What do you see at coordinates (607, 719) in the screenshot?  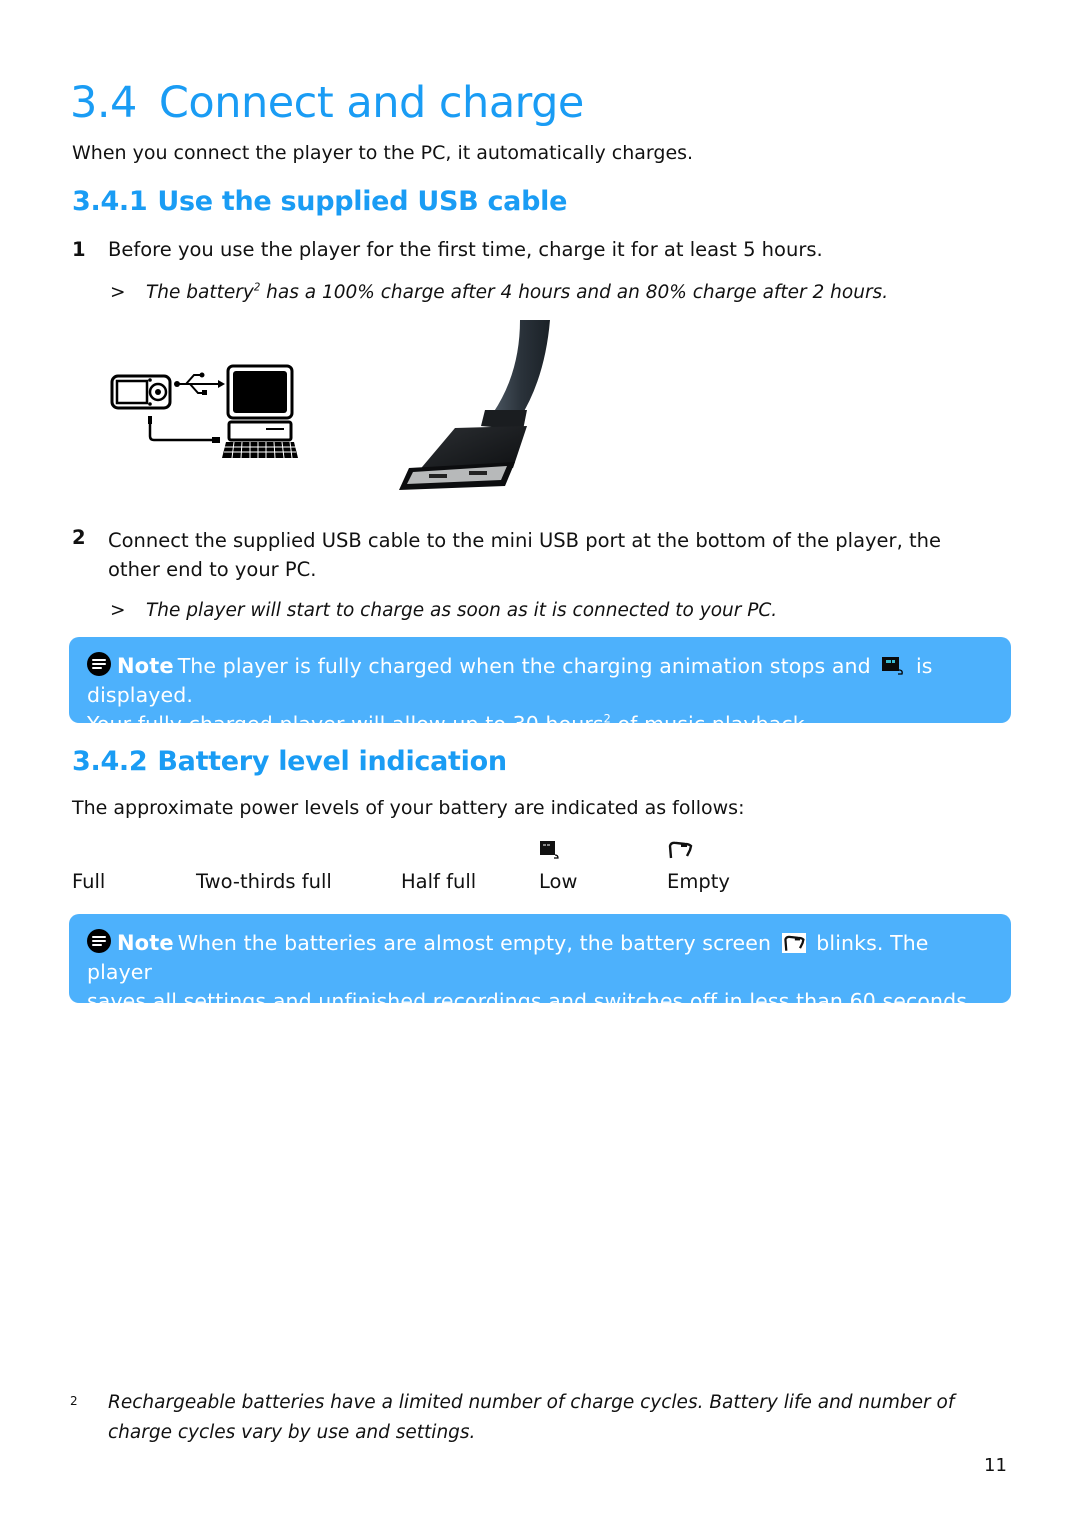 I see `footnote-ref: 2` at bounding box center [607, 719].